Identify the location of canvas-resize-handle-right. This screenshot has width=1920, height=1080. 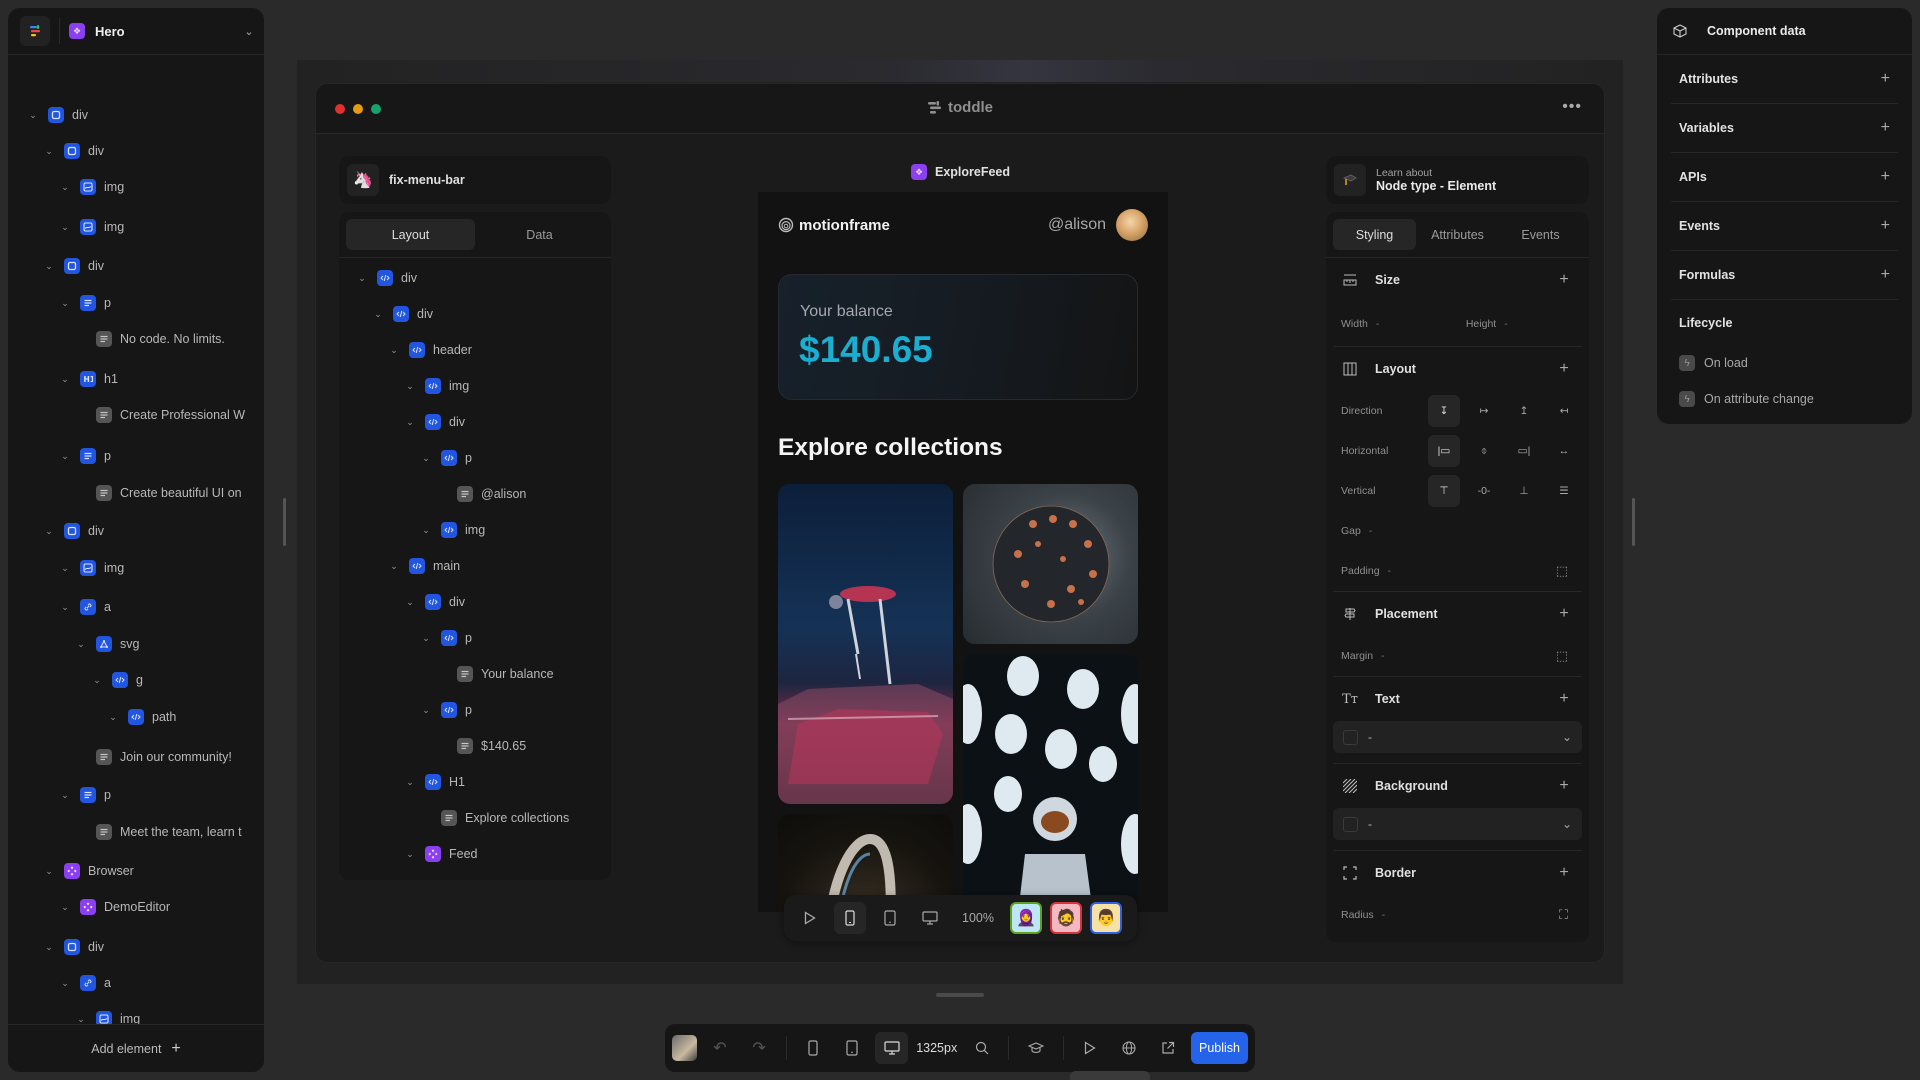
(1633, 522).